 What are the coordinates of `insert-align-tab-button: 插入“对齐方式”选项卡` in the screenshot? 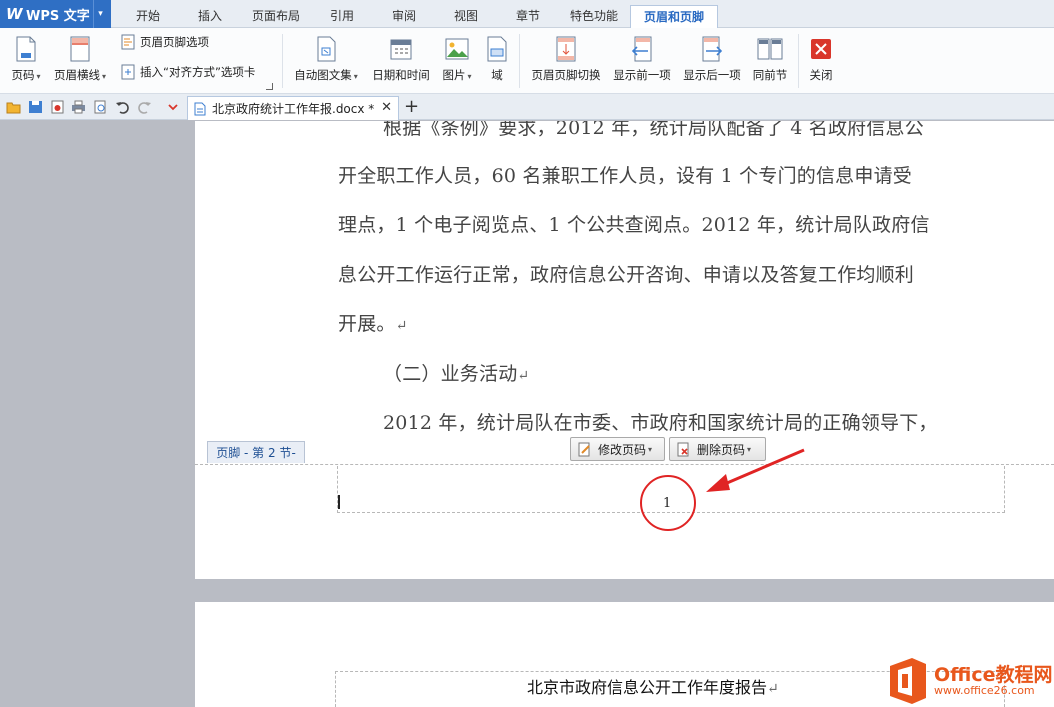 It's located at (187, 72).